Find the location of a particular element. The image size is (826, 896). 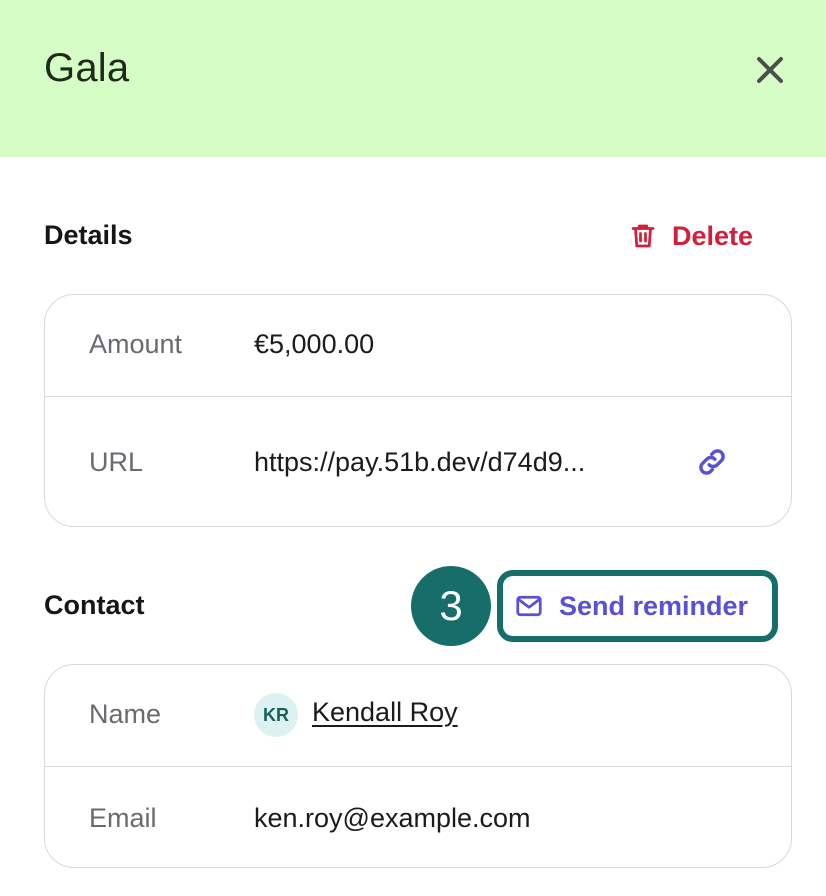

send-reminder-button: Send reminder is located at coordinates (631, 606).